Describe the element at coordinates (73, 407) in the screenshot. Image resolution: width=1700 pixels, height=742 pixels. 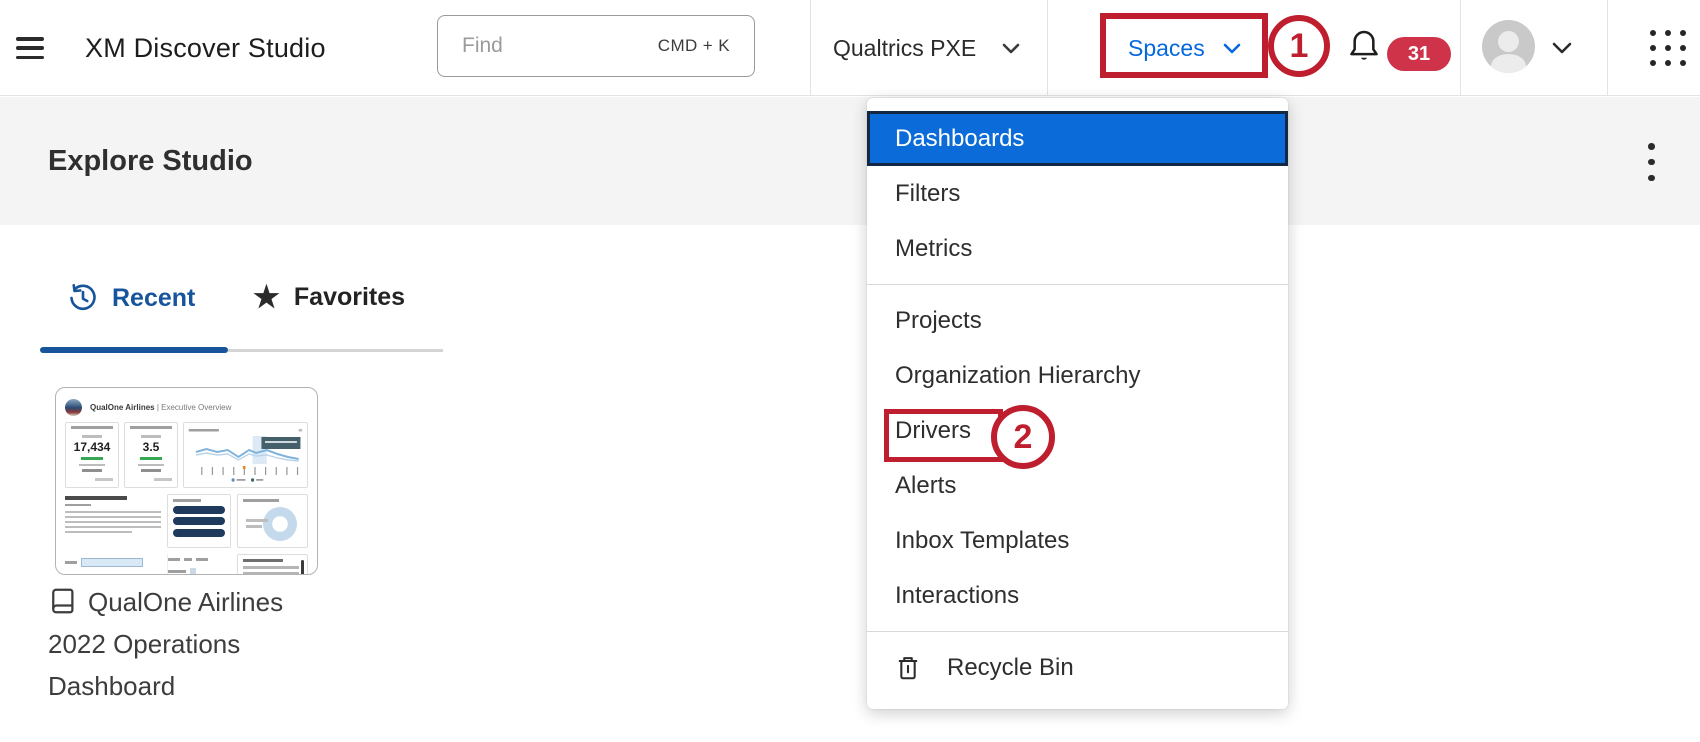
I see `airline-logo` at that location.